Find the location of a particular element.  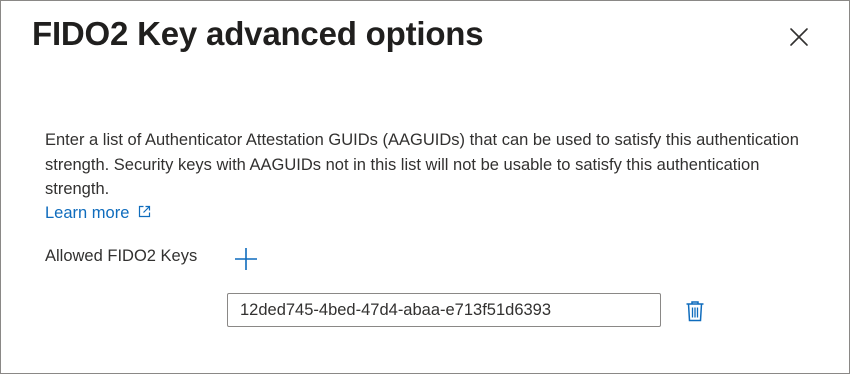

close-icon is located at coordinates (799, 37).